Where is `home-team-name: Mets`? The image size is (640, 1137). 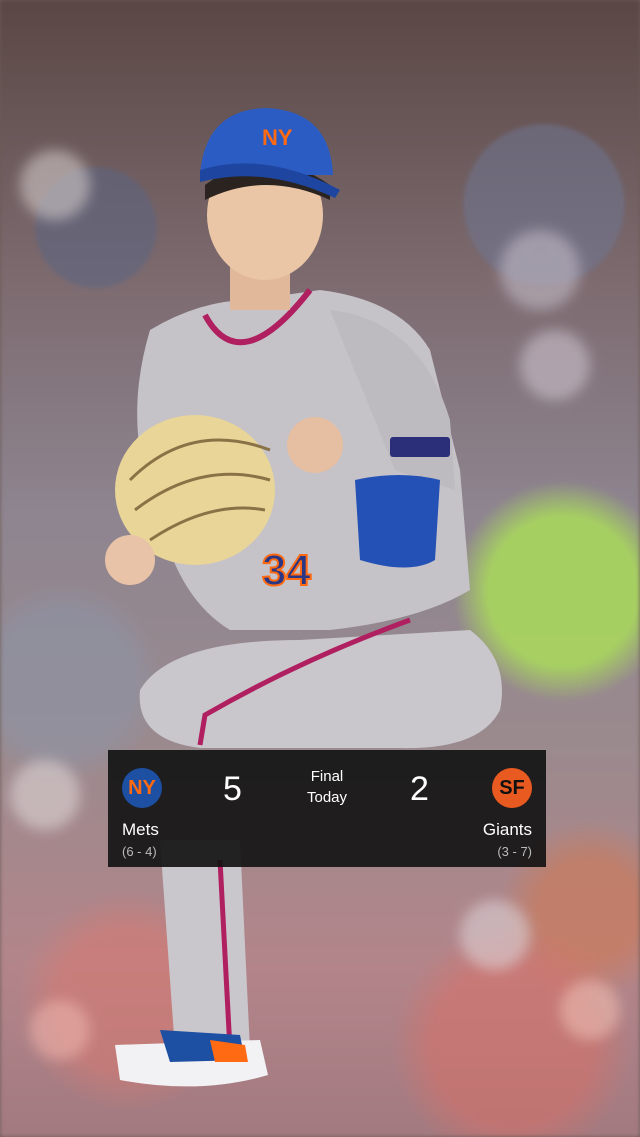
home-team-name: Mets is located at coordinates (140, 829).